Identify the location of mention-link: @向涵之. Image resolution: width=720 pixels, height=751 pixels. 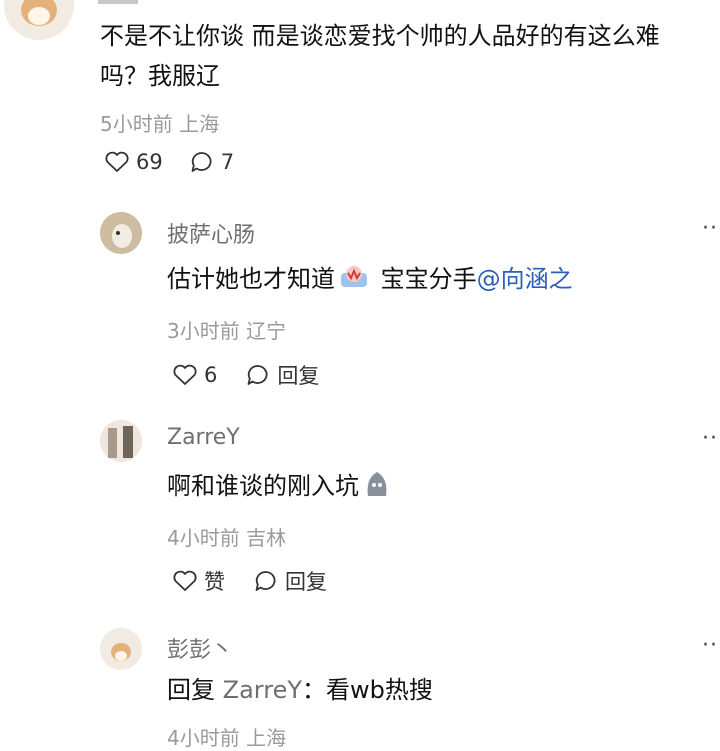
(525, 279).